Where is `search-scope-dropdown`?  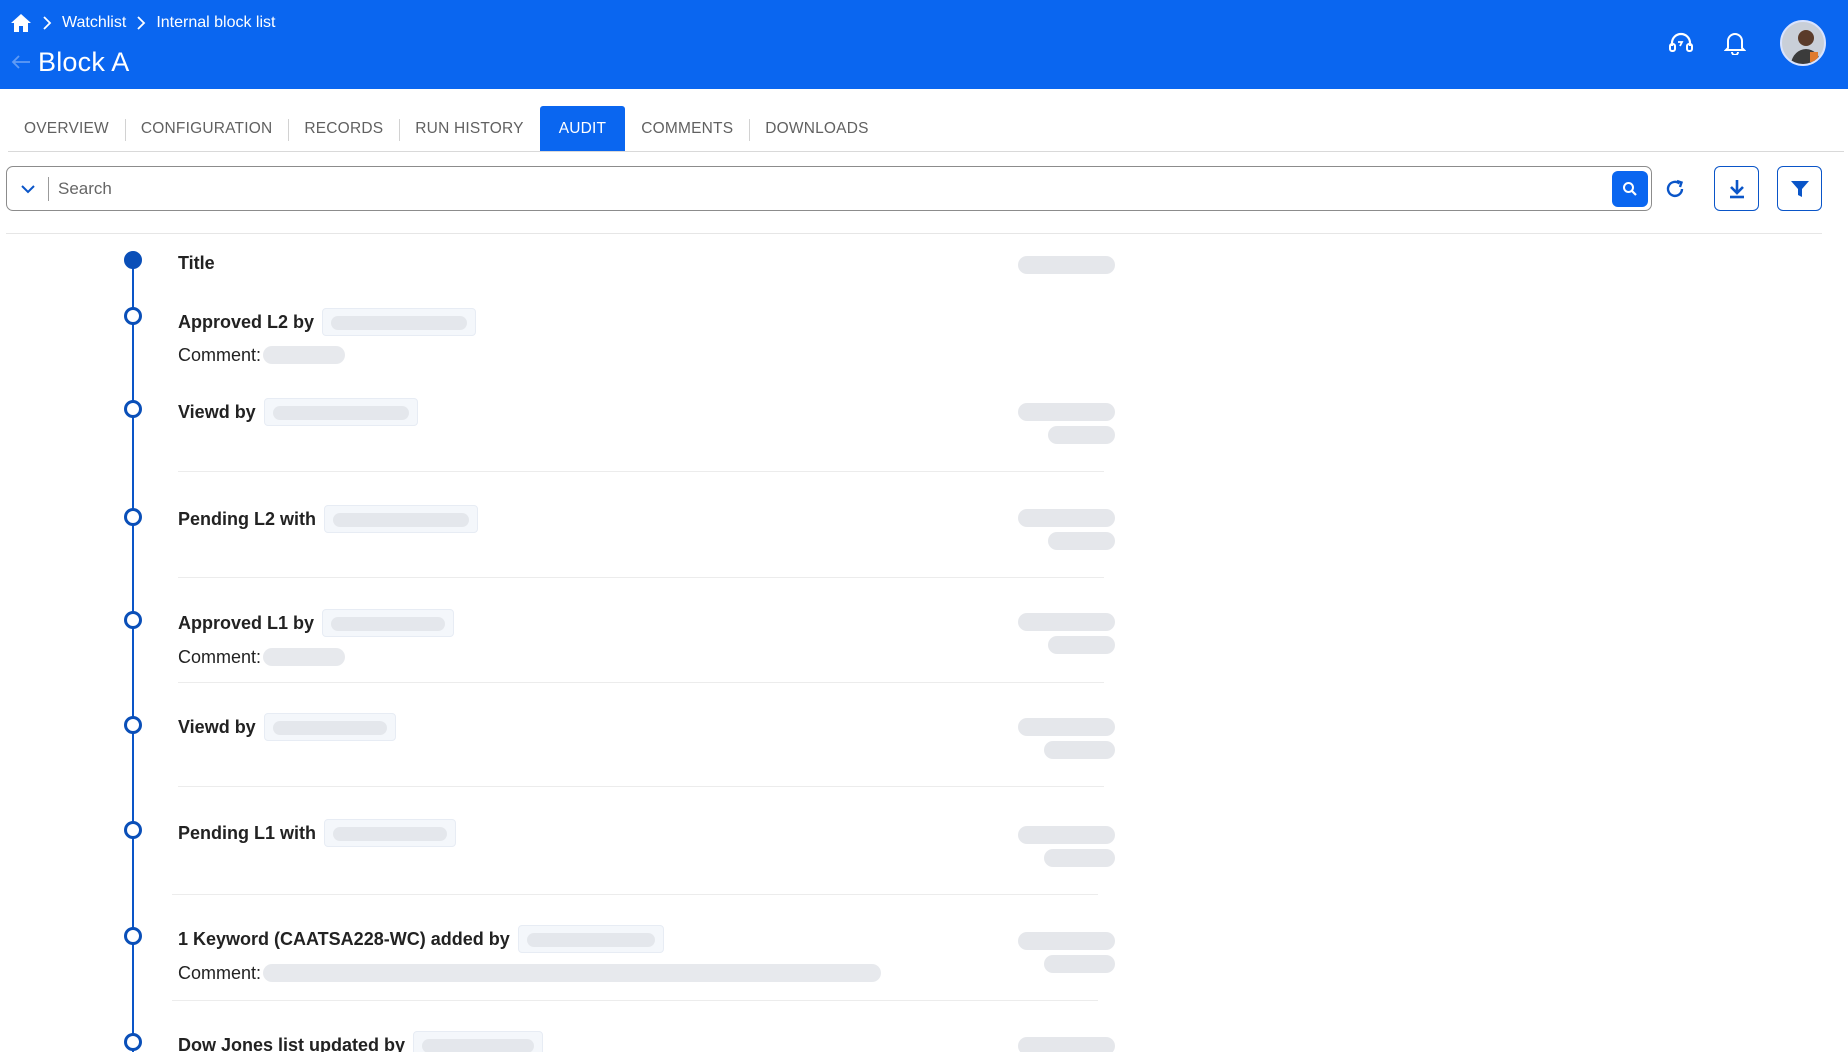
search-scope-dropdown is located at coordinates (28, 188).